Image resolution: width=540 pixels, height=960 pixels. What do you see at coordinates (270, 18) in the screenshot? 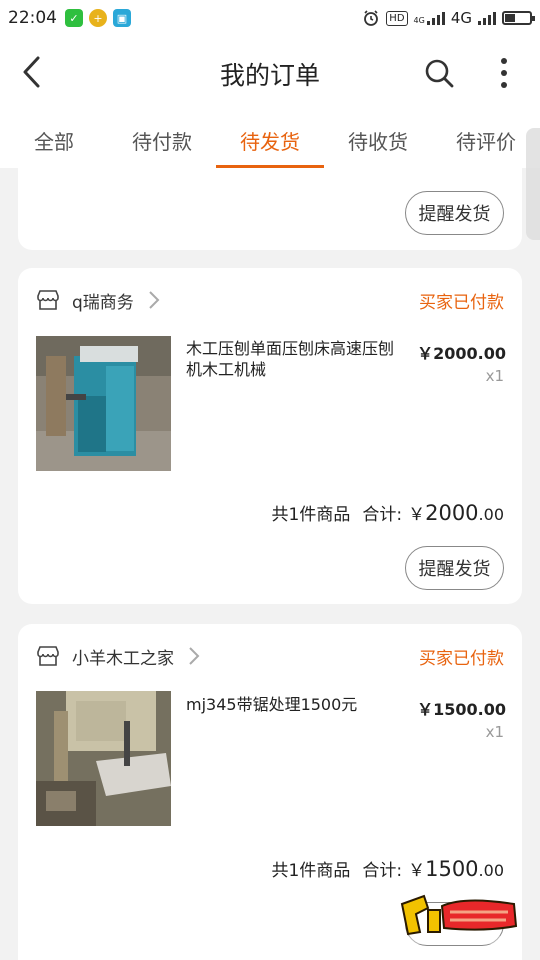
I see `status-bar: 22:04 ✓ + ▣ HD 4G 4G` at bounding box center [270, 18].